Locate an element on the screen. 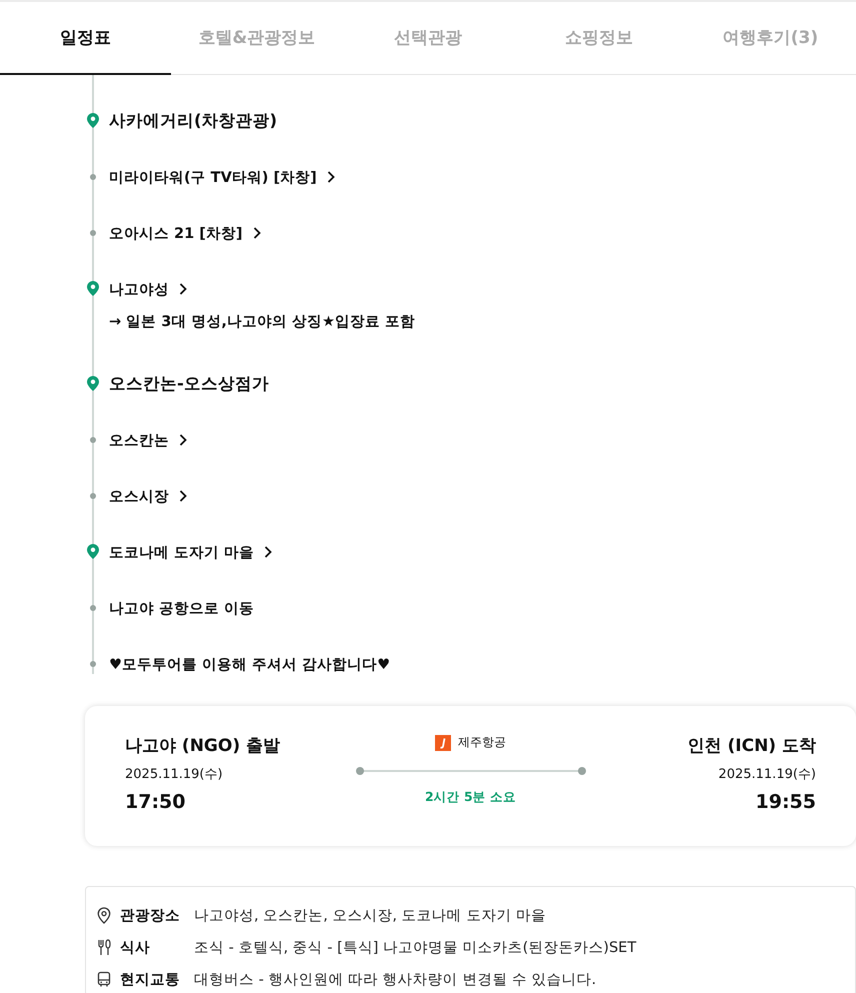 The width and height of the screenshot is (856, 993). location-pin-icon is located at coordinates (104, 915).